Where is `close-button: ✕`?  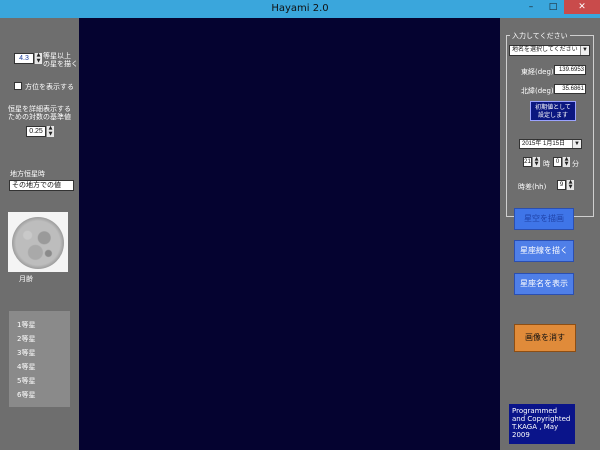 close-button: ✕ is located at coordinates (582, 7).